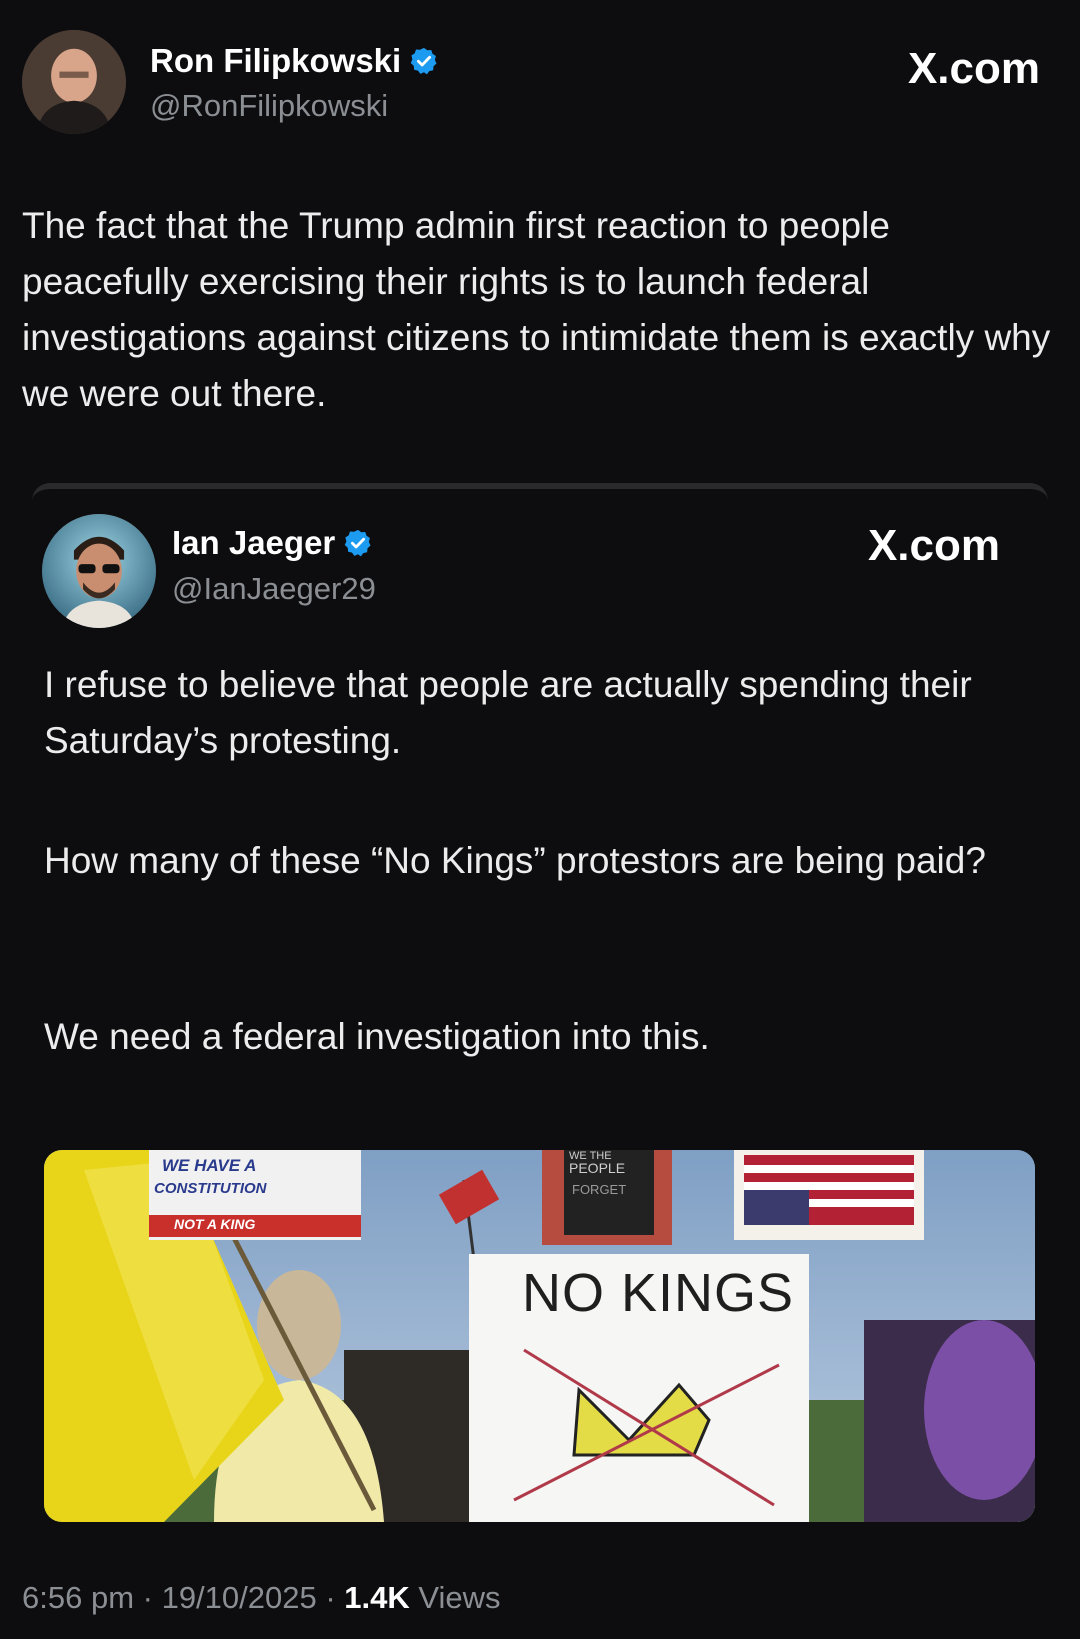  What do you see at coordinates (376, 1597) in the screenshot?
I see `views-count: 1.4K` at bounding box center [376, 1597].